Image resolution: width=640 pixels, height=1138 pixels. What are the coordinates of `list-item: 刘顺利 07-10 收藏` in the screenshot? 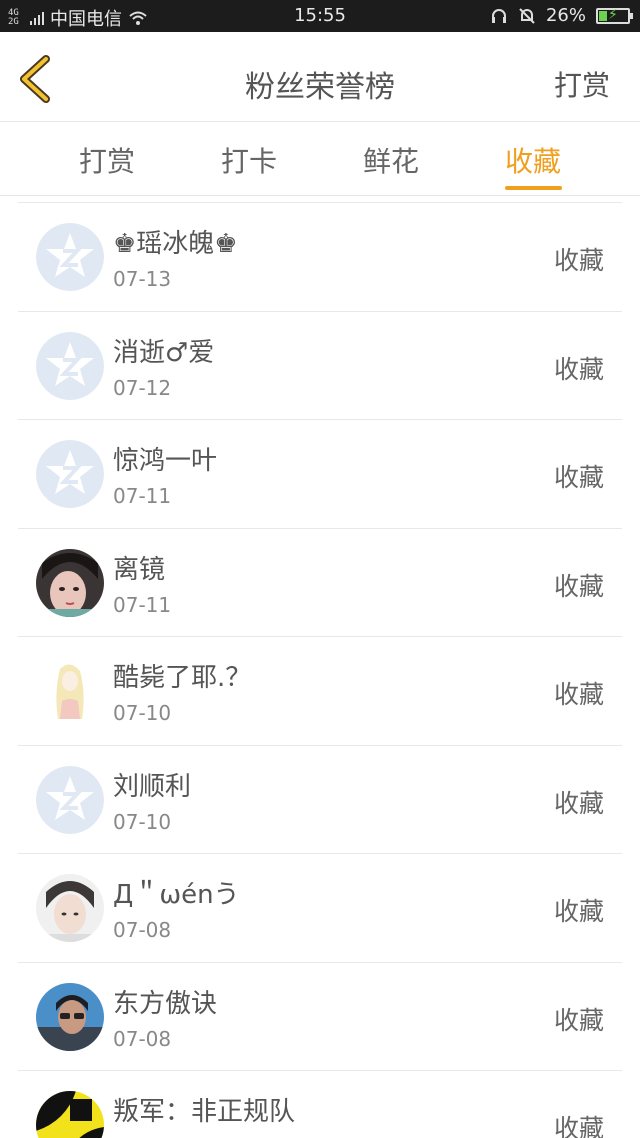 It's located at (320, 800).